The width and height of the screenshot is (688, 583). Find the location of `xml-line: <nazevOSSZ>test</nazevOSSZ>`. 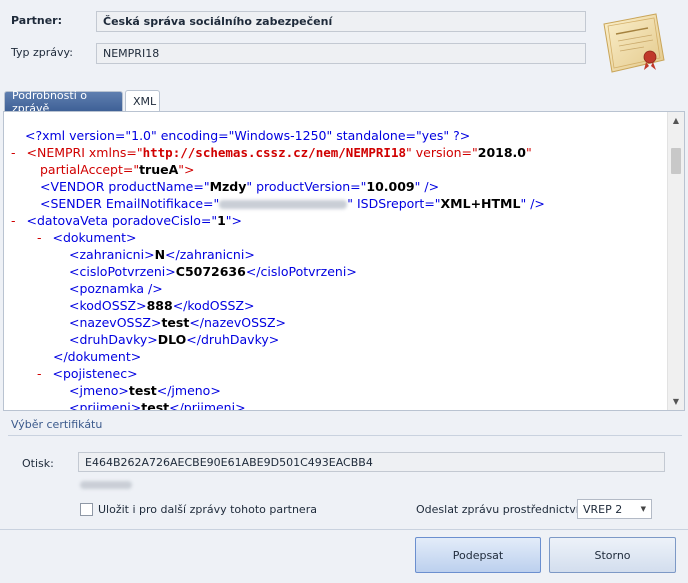

xml-line: <nazevOSSZ>test</nazevOSSZ> is located at coordinates (177, 322).